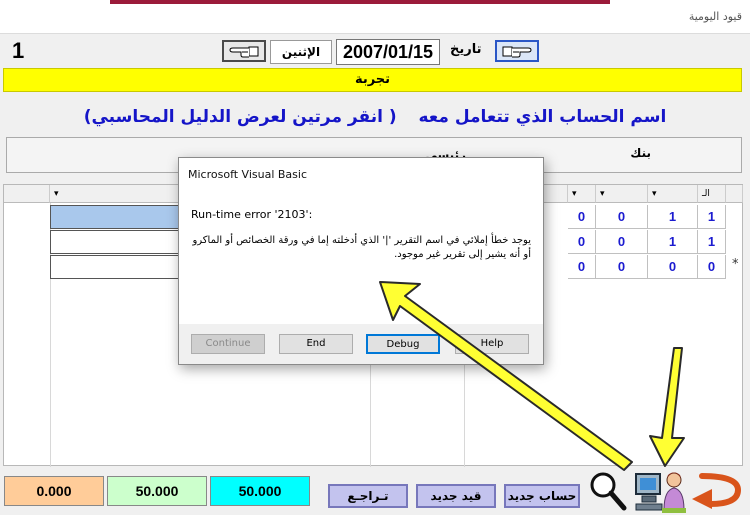 The image size is (750, 515). I want to click on new-account-button: حساب جديد, so click(542, 496).